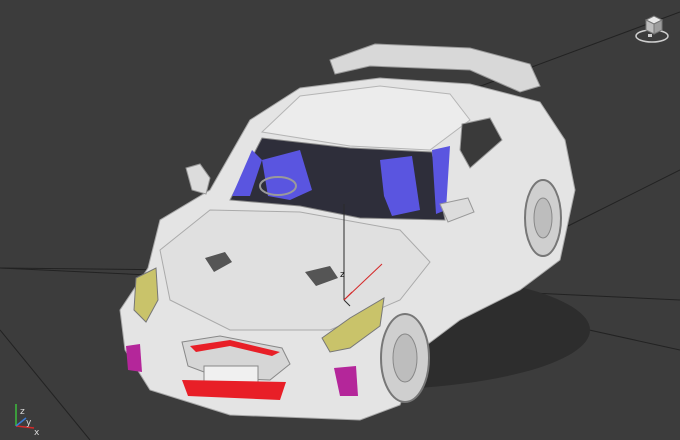 The image size is (680, 440). I want to click on viewcube-icon, so click(652, 28).